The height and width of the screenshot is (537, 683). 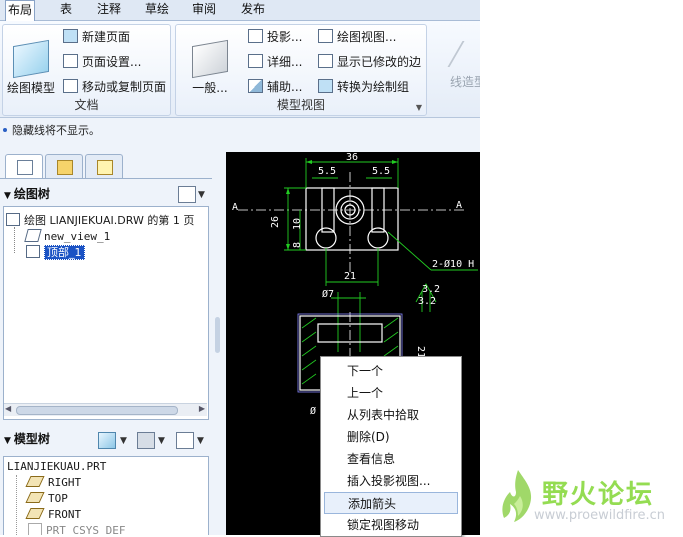 I want to click on tab-favorites, so click(x=104, y=166).